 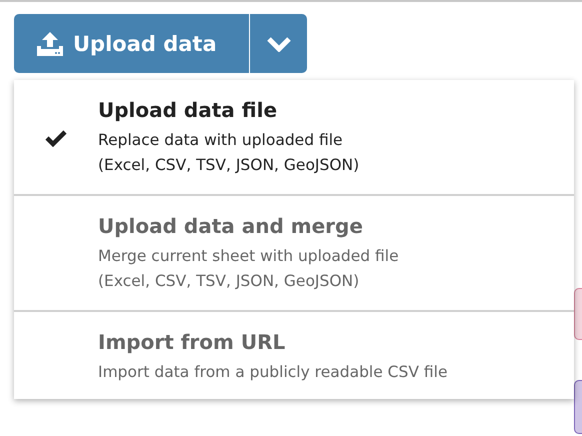 I want to click on dropdown-button, so click(x=278, y=43).